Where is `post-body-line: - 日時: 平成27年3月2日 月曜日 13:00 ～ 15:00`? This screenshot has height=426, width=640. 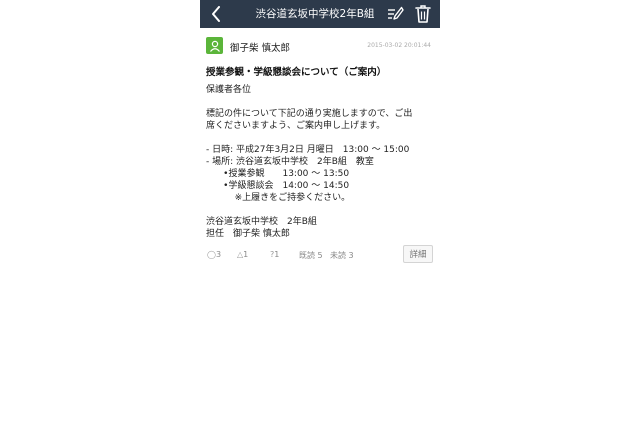
post-body-line: - 日時: 平成27年3月2日 月曜日 13:00 ～ 15:00 is located at coordinates (308, 150).